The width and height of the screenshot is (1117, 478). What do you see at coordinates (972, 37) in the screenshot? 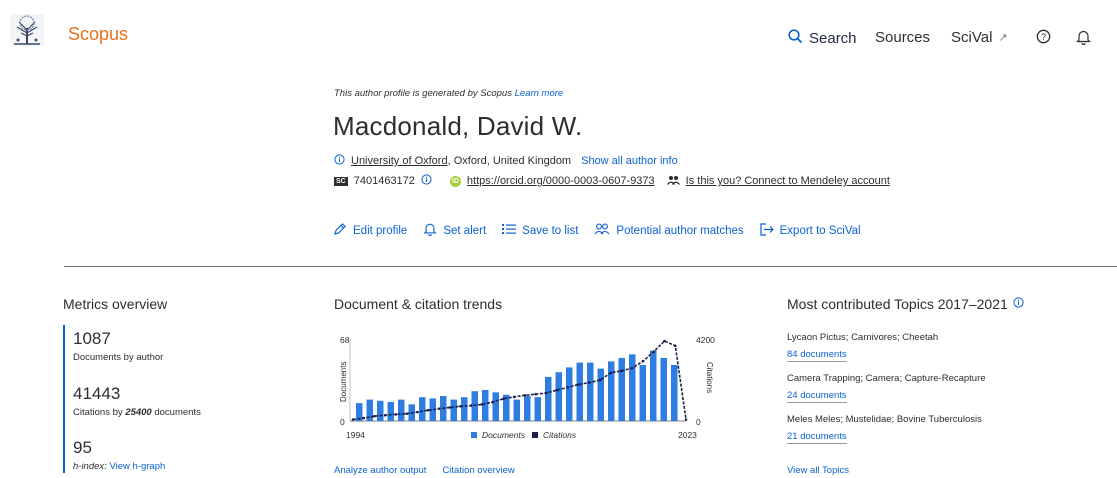
I see `nav-scival-label: SciVal` at bounding box center [972, 37].